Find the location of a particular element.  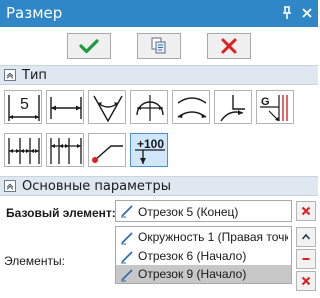

svg-text: G is located at coordinates (265, 102).